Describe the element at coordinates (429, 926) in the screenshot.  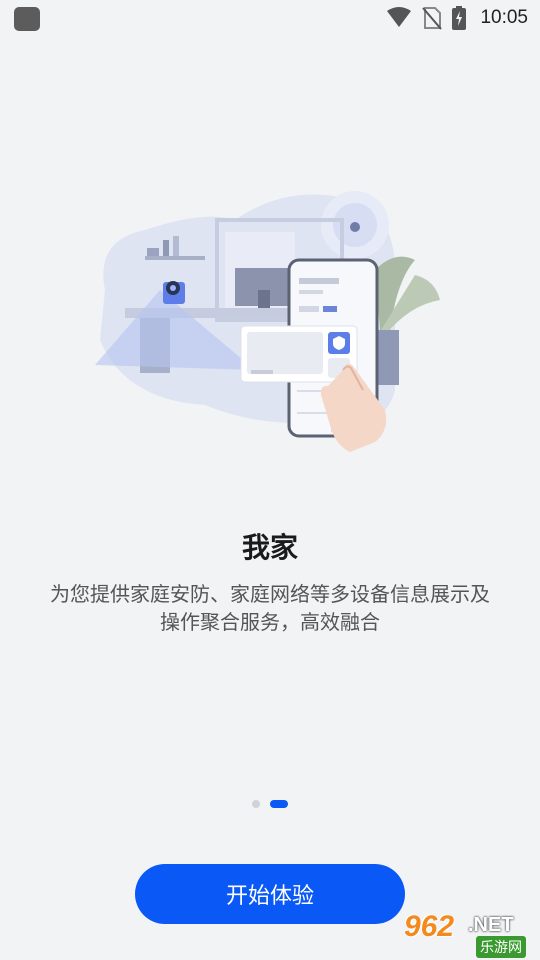
I see `watermark-number: 962` at that location.